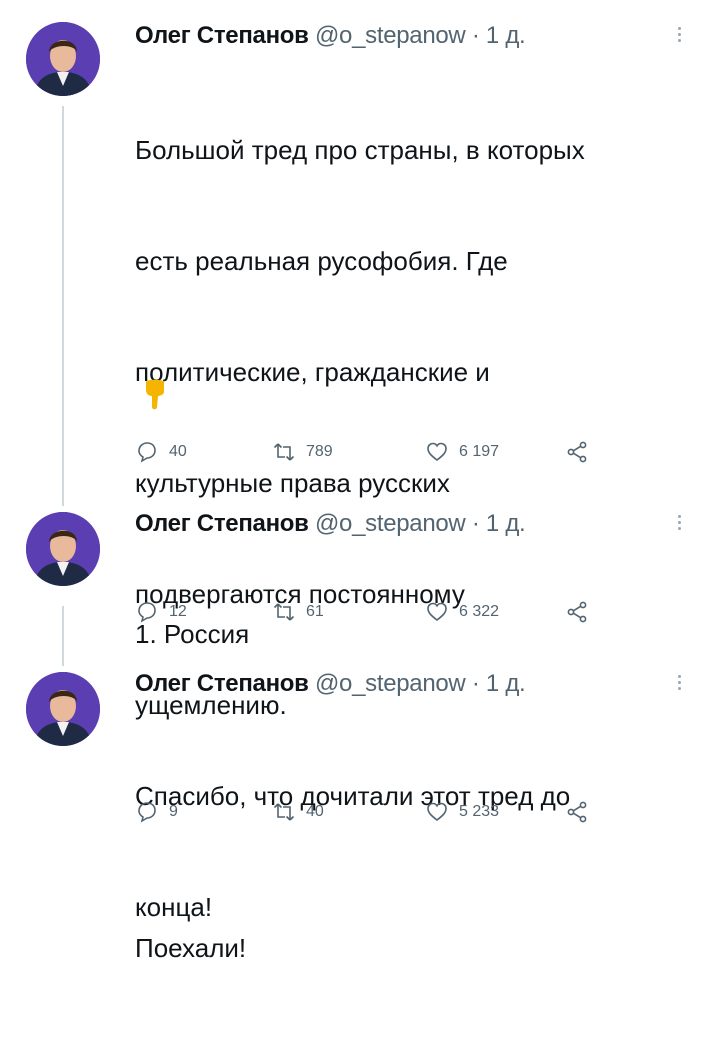 This screenshot has height=1041, width=720. What do you see at coordinates (479, 811) in the screenshot?
I see `like-count: 5 233` at bounding box center [479, 811].